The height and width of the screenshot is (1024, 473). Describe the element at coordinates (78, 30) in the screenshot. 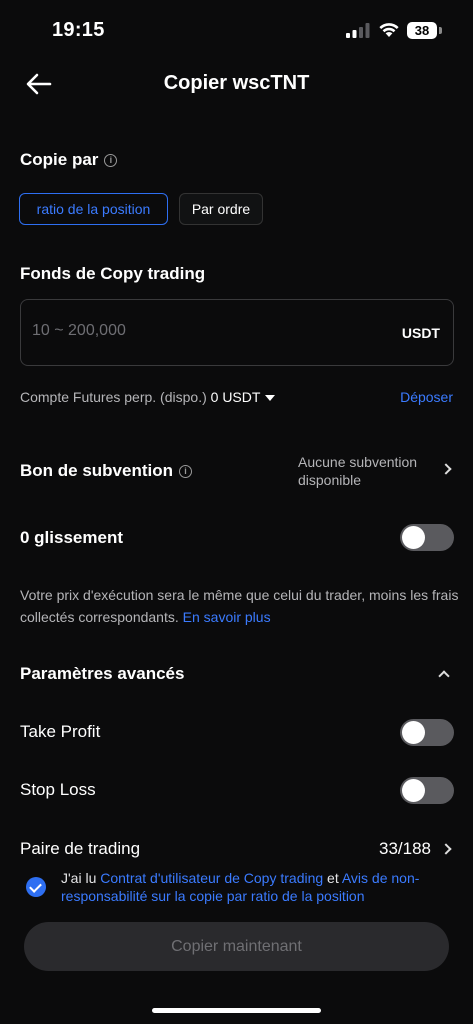

I see `status-time: 19:15` at that location.